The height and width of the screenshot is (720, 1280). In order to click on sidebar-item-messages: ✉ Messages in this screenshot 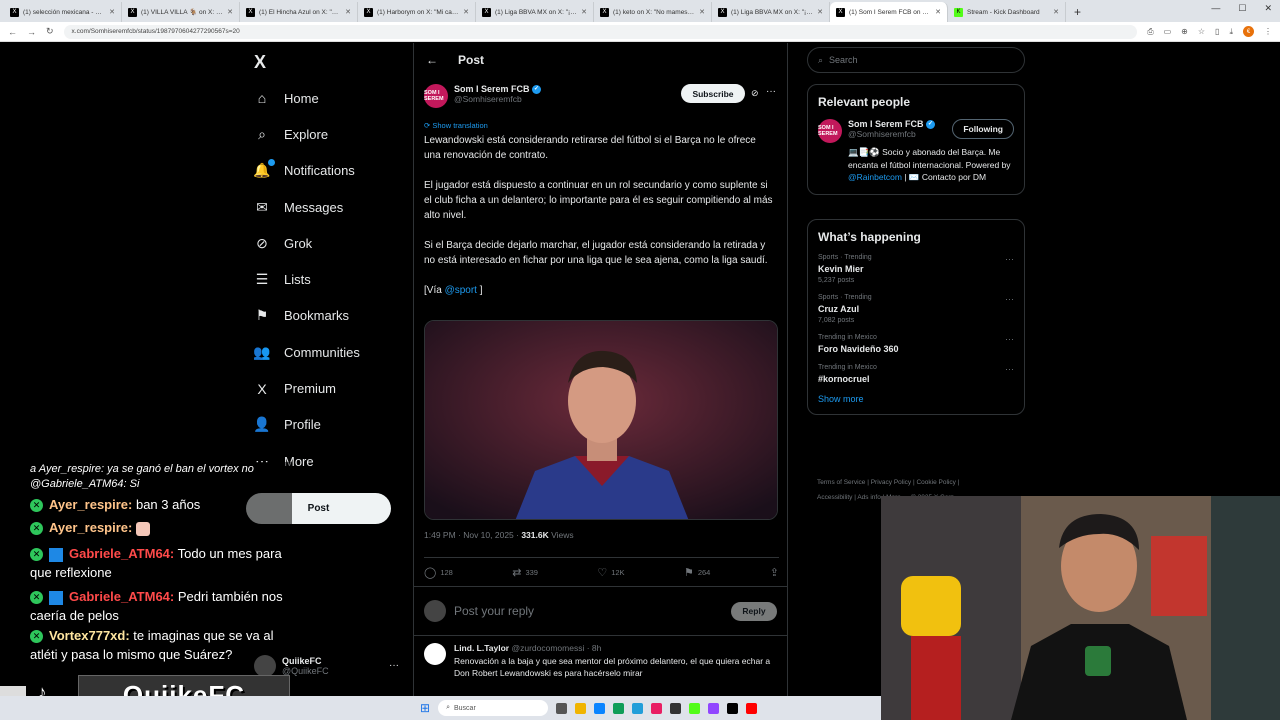, I will do `click(330, 207)`.